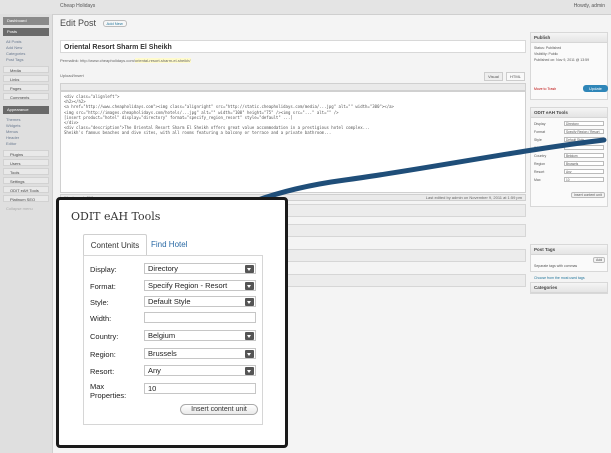 The height and width of the screenshot is (453, 611). Describe the element at coordinates (108, 395) in the screenshot. I see `max-label-line2: Properties:` at that location.